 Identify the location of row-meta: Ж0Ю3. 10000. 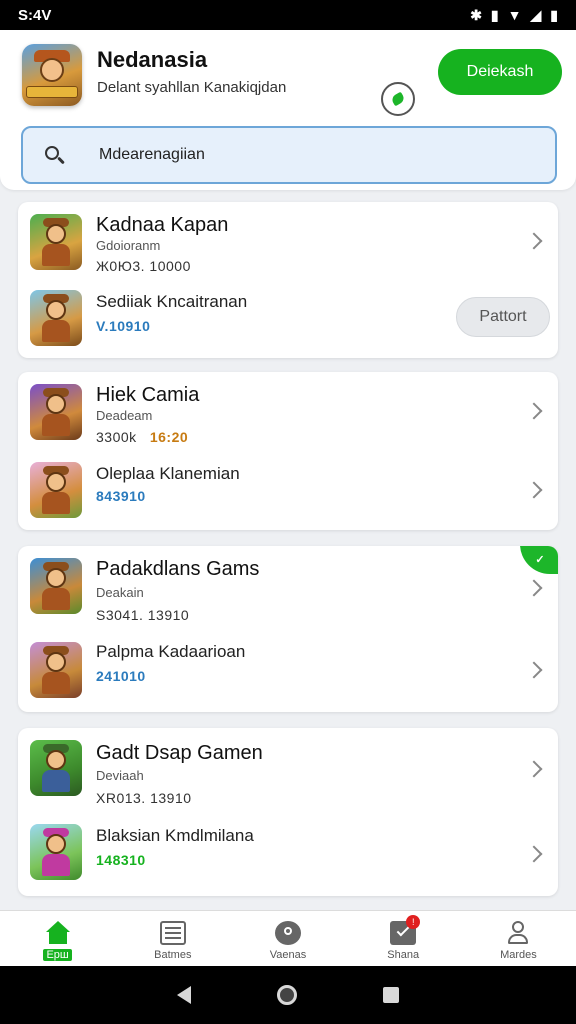
(143, 266).